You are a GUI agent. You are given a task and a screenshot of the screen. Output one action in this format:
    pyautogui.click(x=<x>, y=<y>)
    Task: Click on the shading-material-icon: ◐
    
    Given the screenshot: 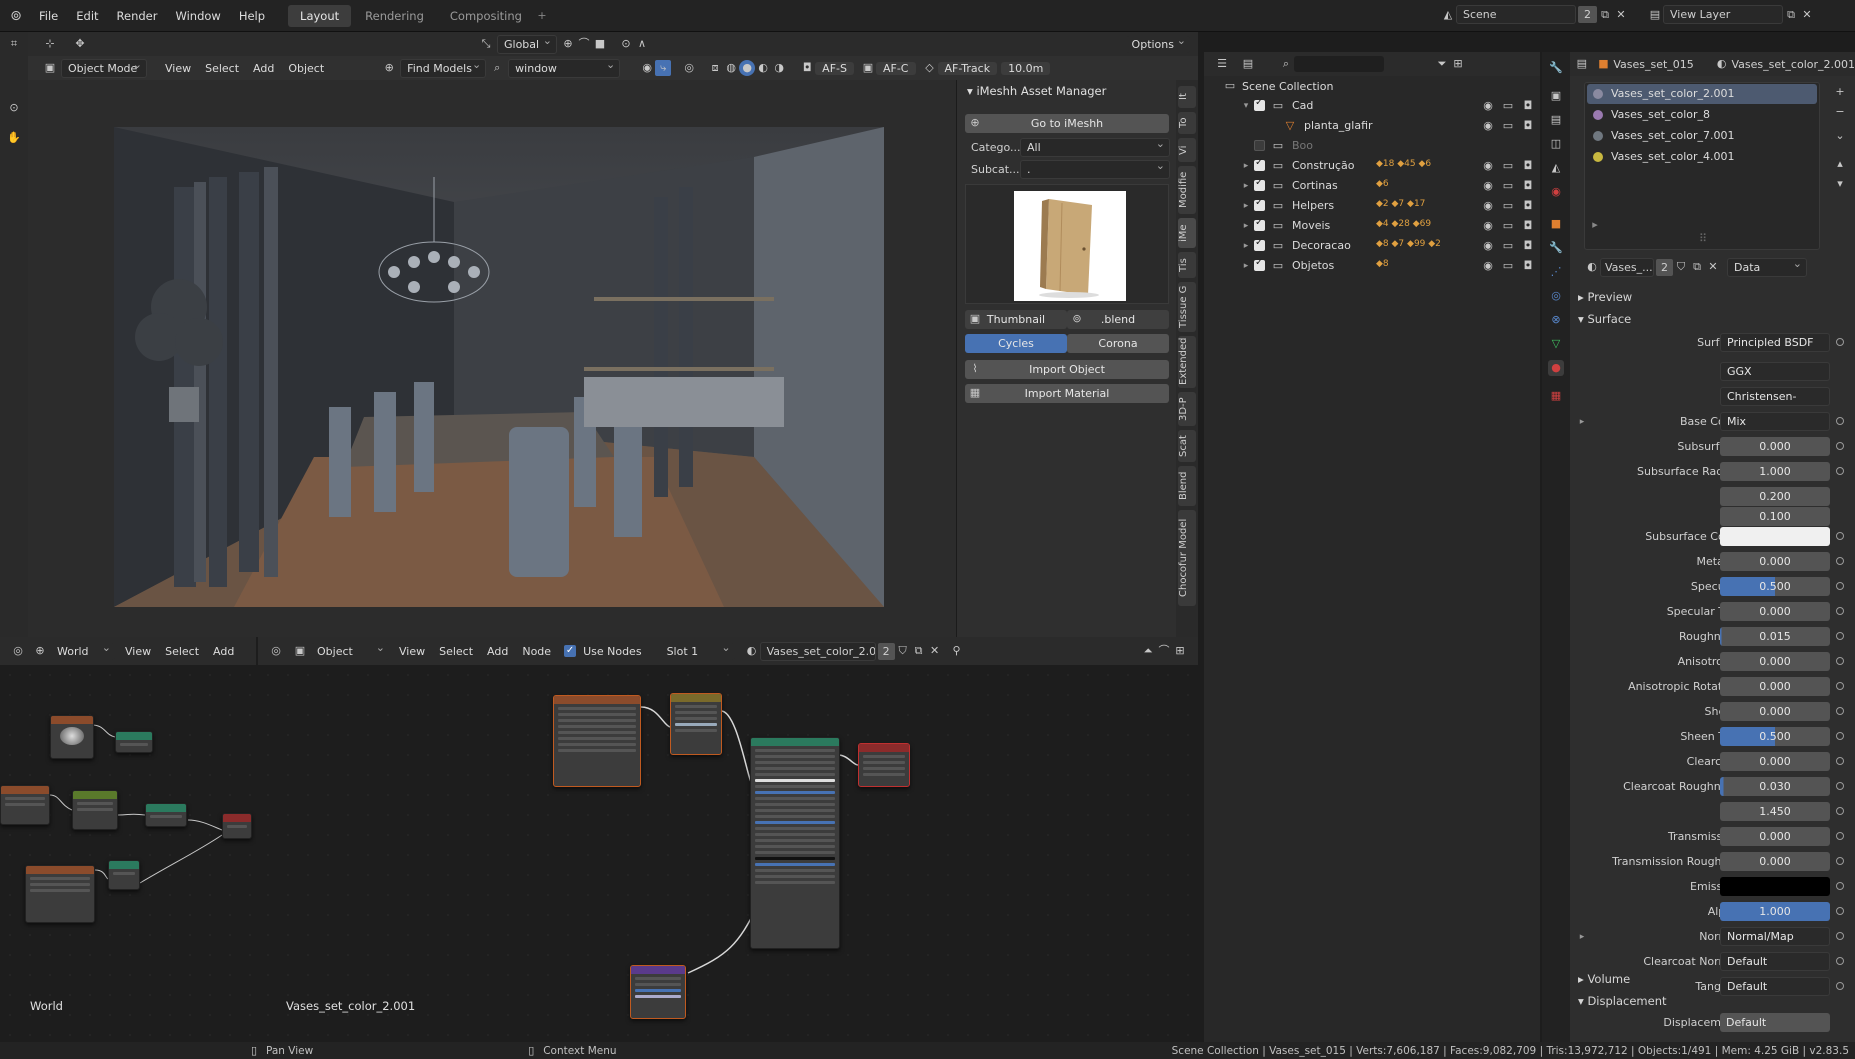 What is the action you would take?
    pyautogui.click(x=763, y=68)
    